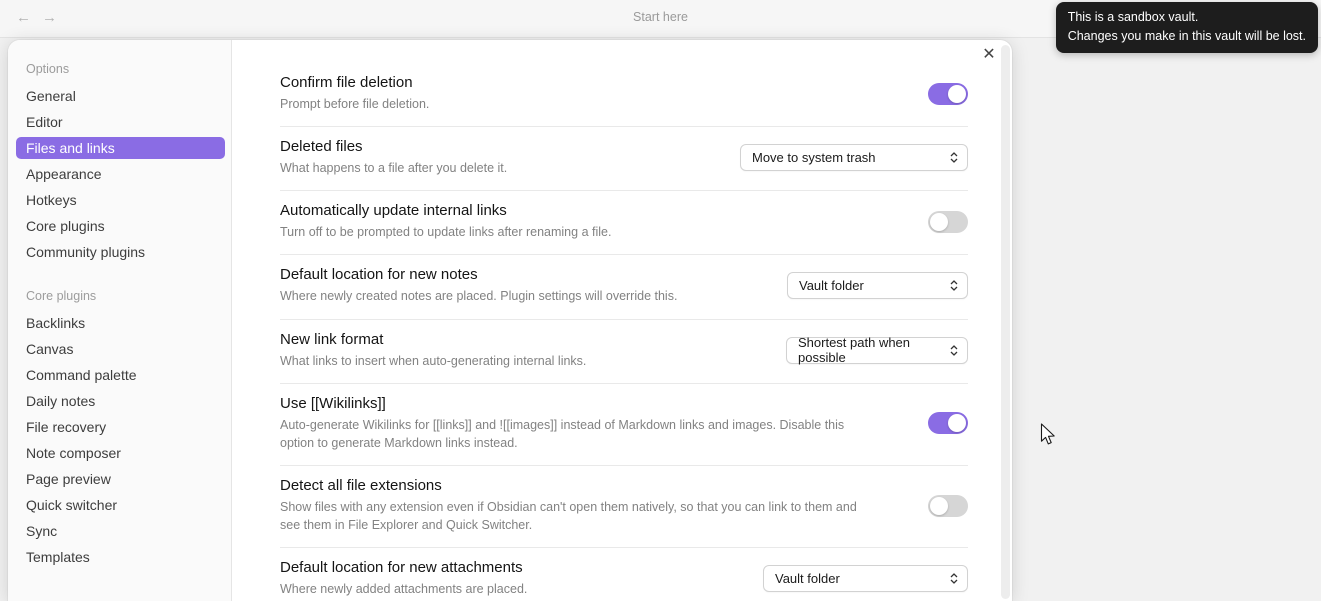 The width and height of the screenshot is (1321, 601). I want to click on attachments-location-dropdown: Vault folder, so click(865, 579).